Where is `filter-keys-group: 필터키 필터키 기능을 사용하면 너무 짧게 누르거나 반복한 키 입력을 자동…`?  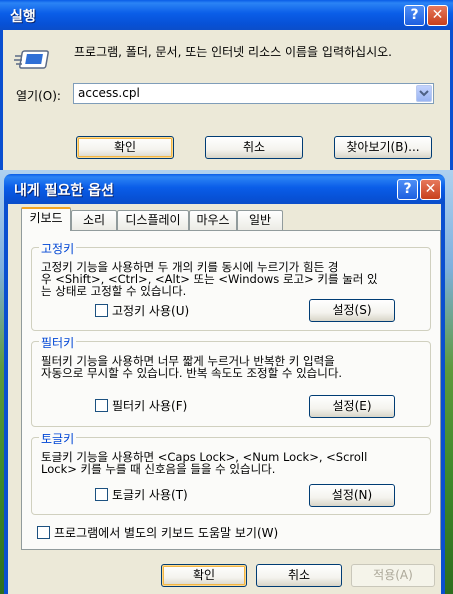 filter-keys-group: 필터키 필터키 기능을 사용하면 너무 짧게 누르거나 반복한 키 입력을 자동… is located at coordinates (231, 380).